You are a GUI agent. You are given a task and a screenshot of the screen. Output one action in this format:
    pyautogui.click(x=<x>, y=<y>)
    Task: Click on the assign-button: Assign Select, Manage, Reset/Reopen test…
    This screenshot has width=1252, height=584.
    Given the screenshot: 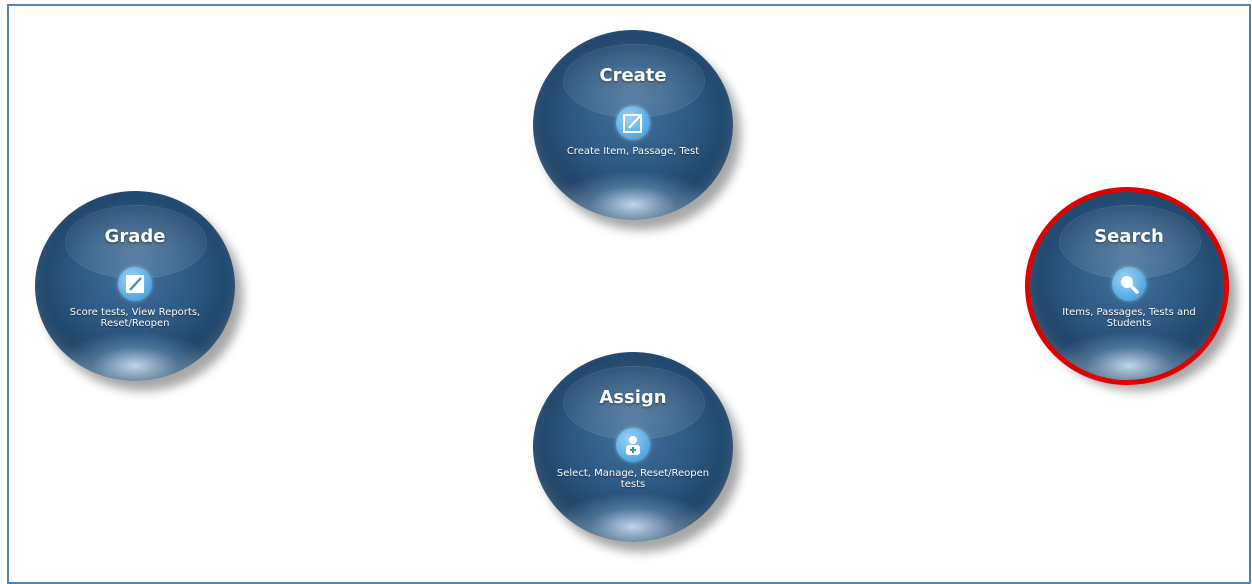 What is the action you would take?
    pyautogui.click(x=633, y=447)
    